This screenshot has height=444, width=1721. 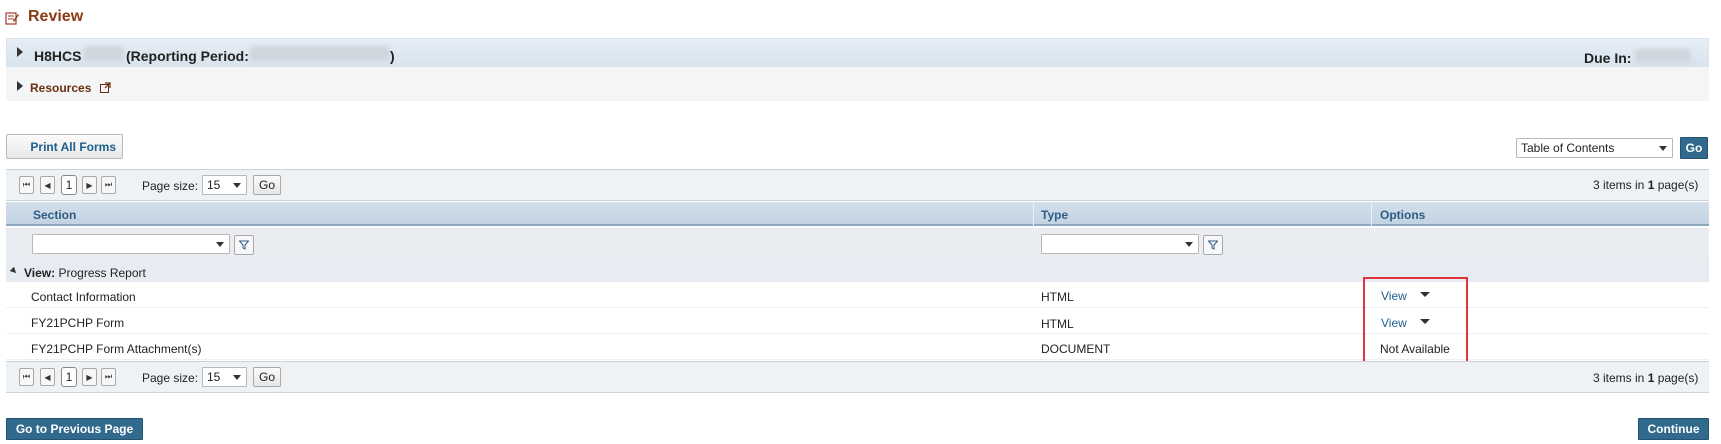 I want to click on column-header-options: Options, so click(x=1402, y=215).